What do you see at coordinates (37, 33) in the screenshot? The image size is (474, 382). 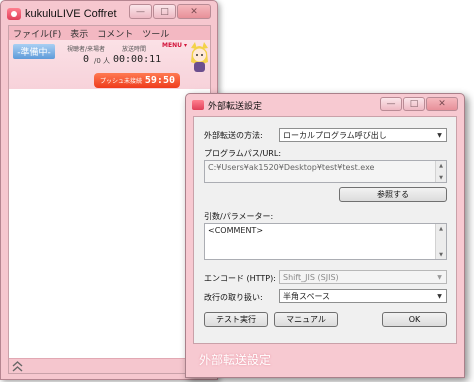 I see `menu-file: ファイル(F)` at bounding box center [37, 33].